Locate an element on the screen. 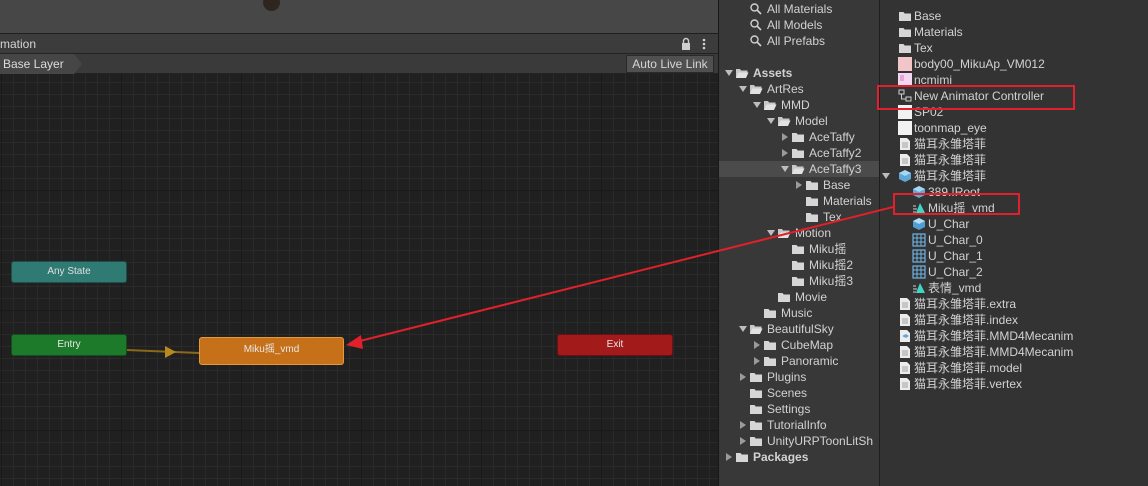 This screenshot has height=486, width=1148. annotation-arrow-head is located at coordinates (354, 342).